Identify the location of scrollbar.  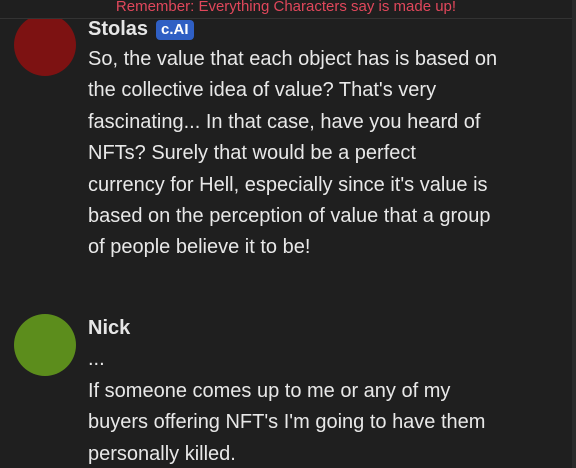
(574, 234).